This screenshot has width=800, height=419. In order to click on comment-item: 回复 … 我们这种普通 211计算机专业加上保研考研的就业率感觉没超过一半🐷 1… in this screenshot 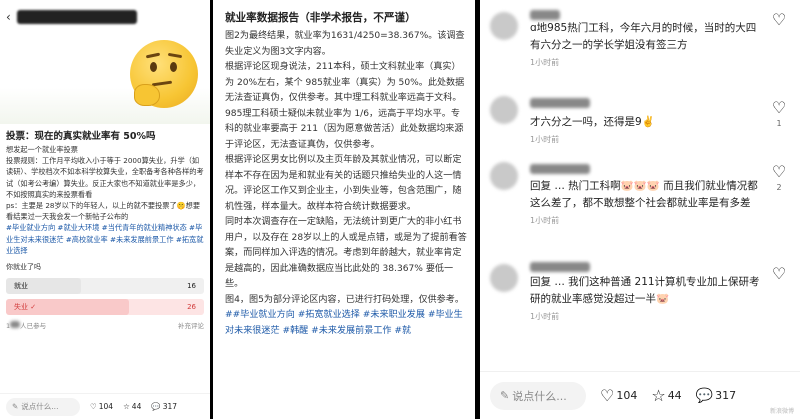, I will do `click(640, 308)`.